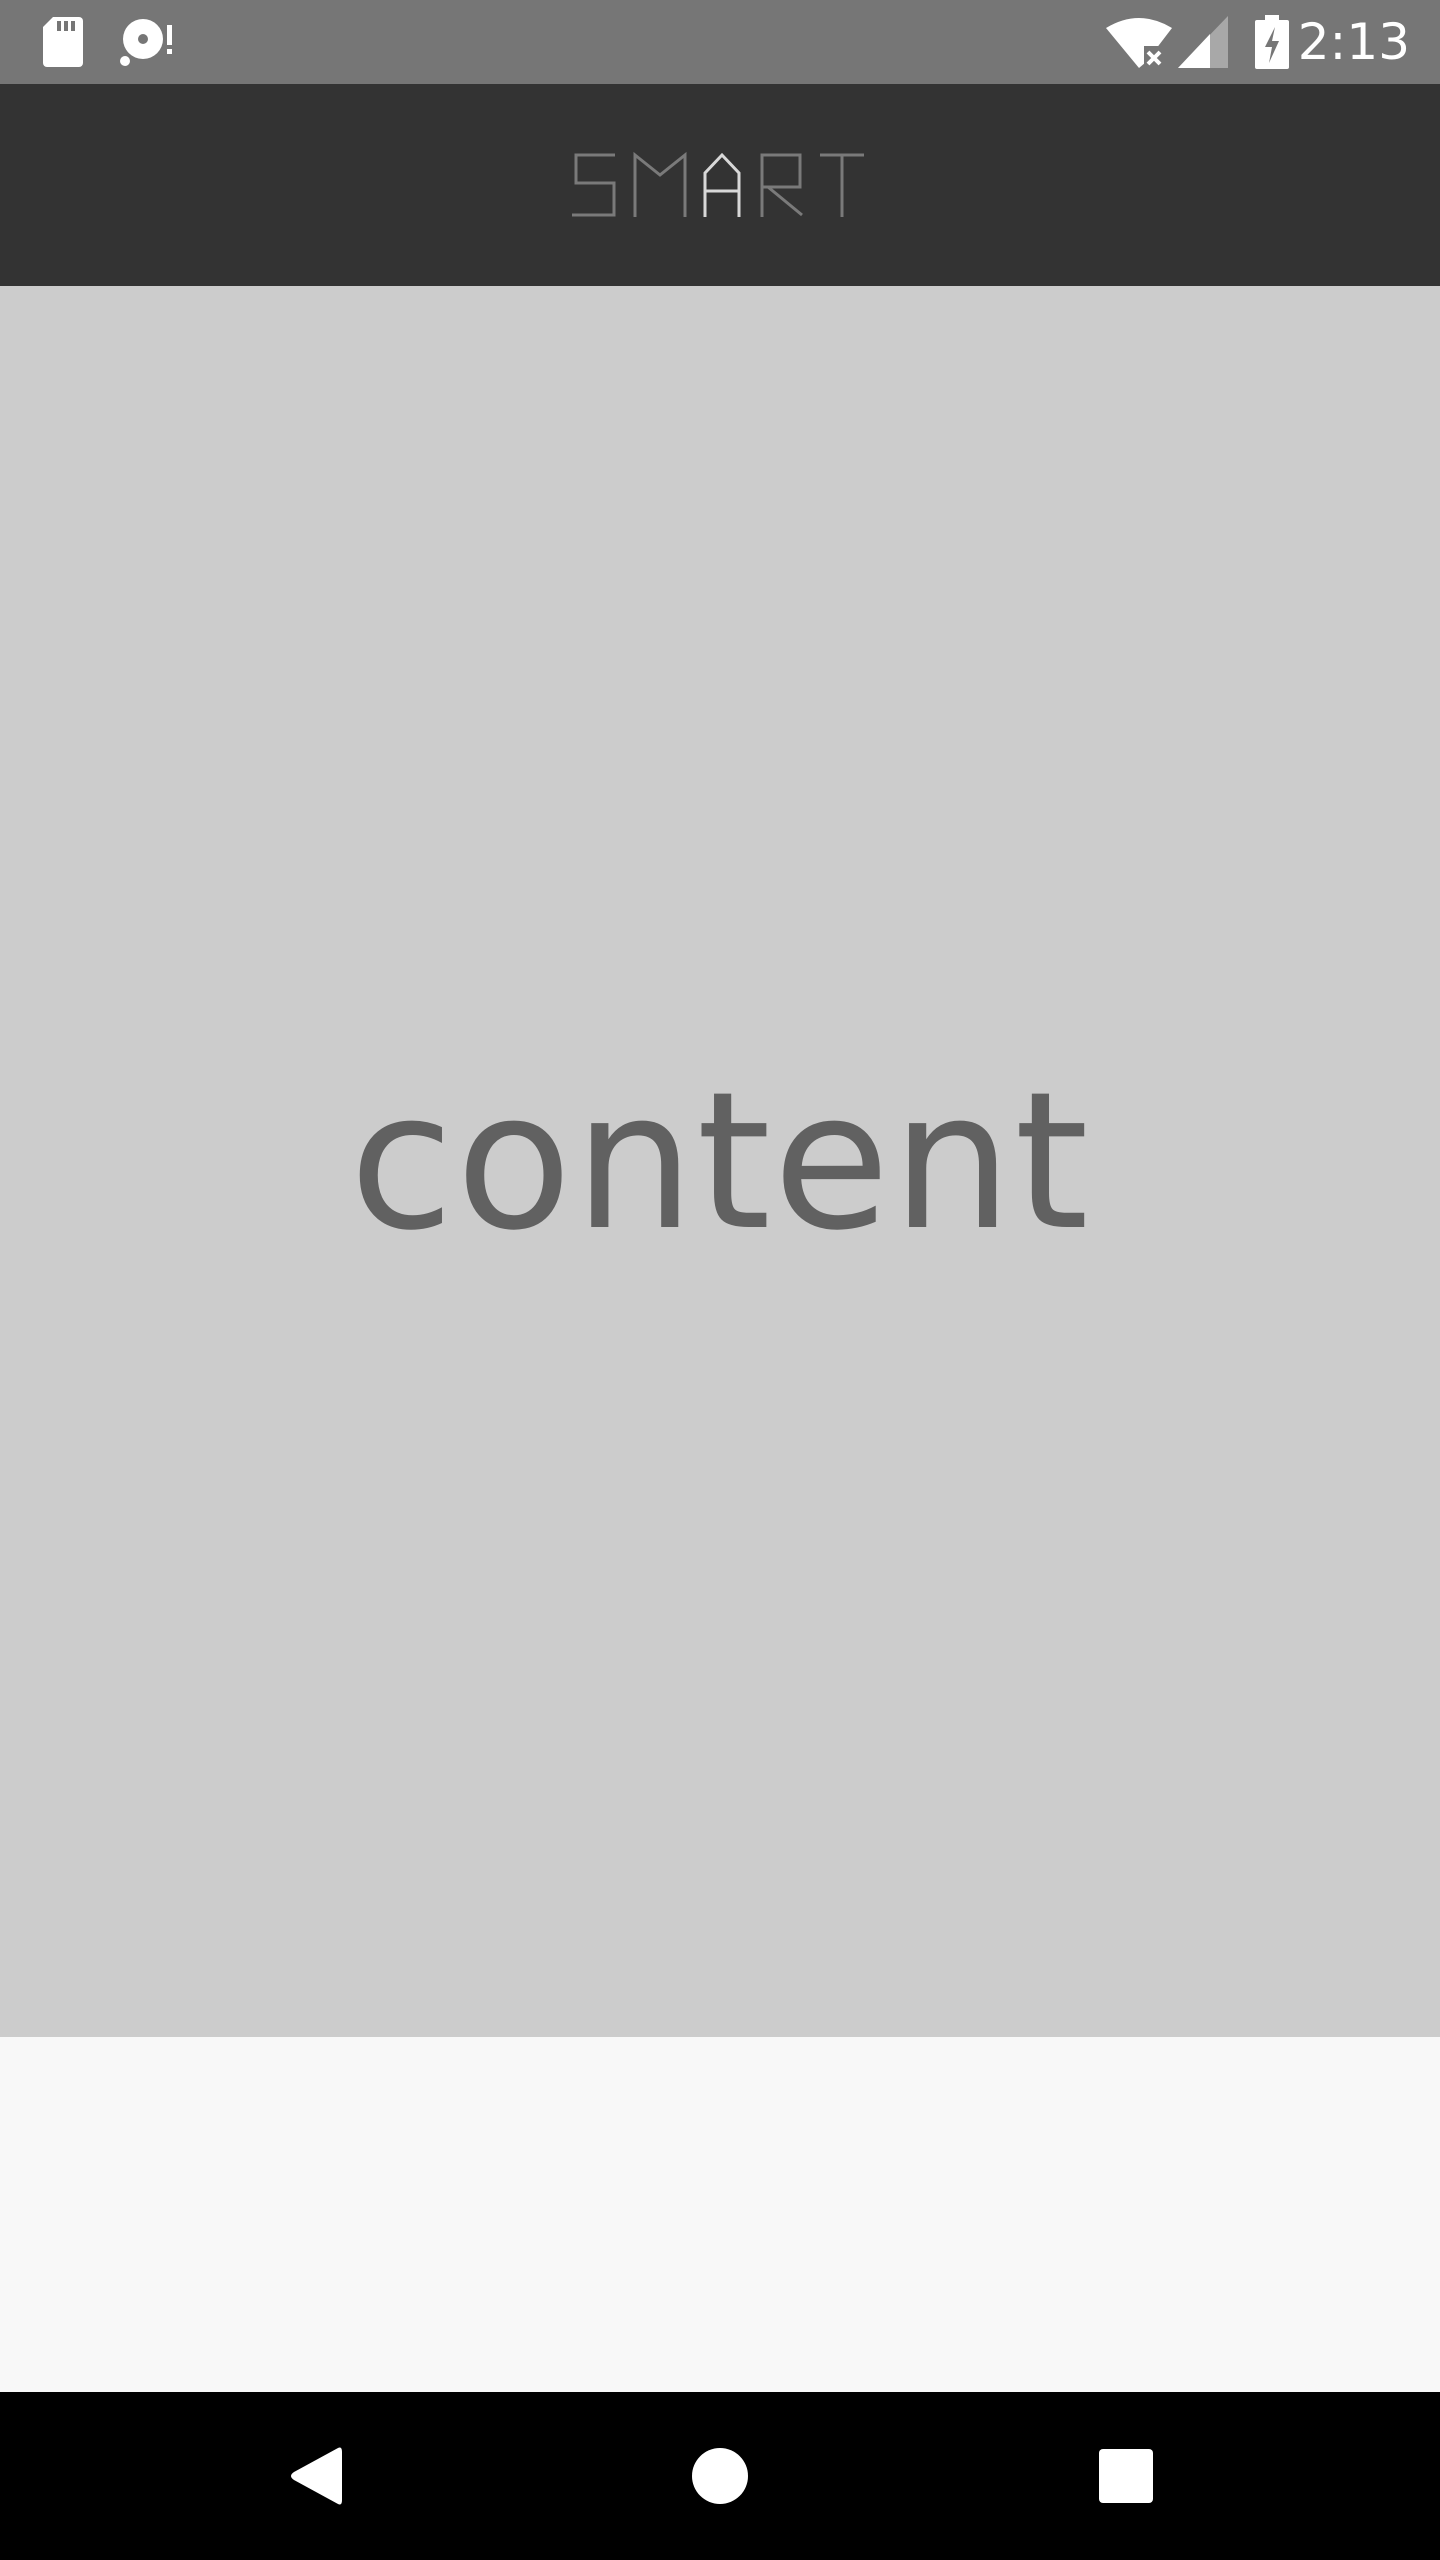 This screenshot has width=1440, height=2560. Describe the element at coordinates (148, 42) in the screenshot. I see `disc-alert-icon` at that location.